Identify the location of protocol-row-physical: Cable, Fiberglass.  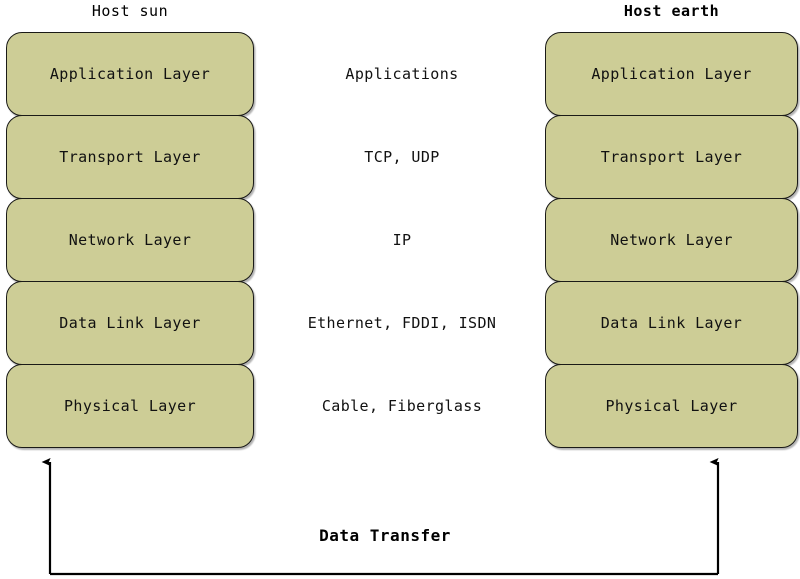
(402, 405).